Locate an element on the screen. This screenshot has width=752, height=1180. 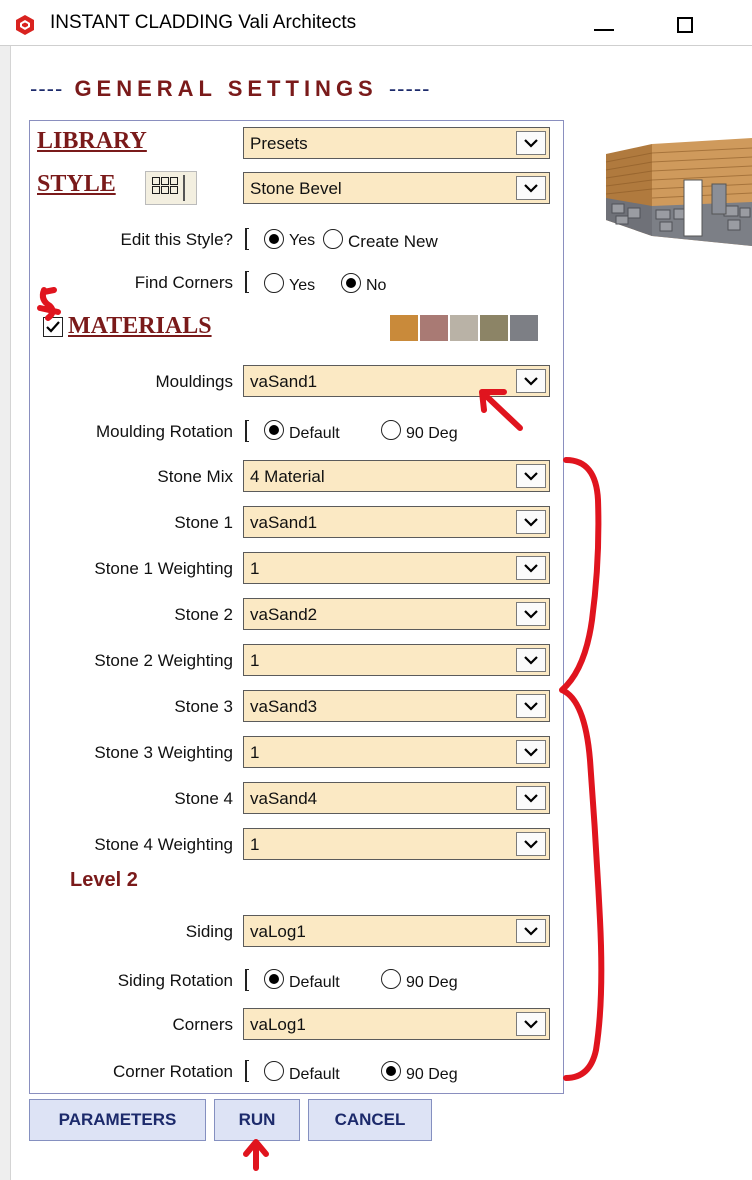
minimize-icon is located at coordinates (604, 30).